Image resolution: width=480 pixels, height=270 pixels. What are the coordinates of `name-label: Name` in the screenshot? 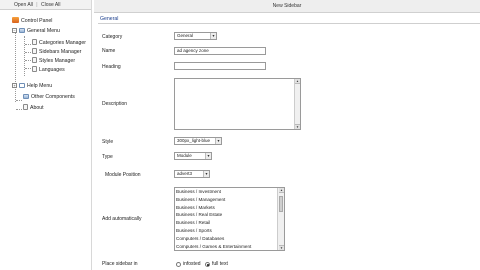 It's located at (109, 51).